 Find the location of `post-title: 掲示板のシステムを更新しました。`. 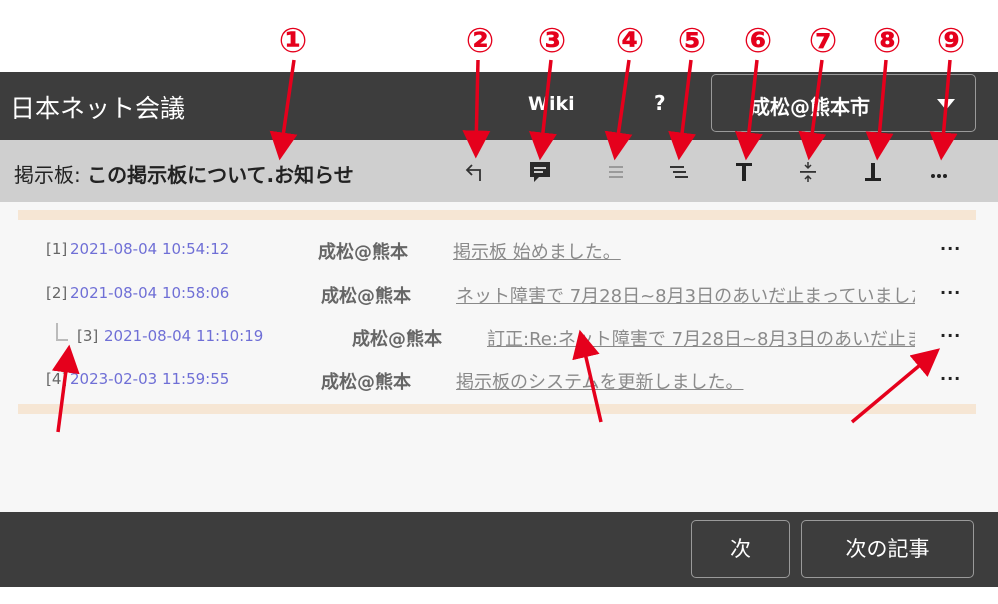

post-title: 掲示板のシステムを更新しました。 is located at coordinates (685, 381).